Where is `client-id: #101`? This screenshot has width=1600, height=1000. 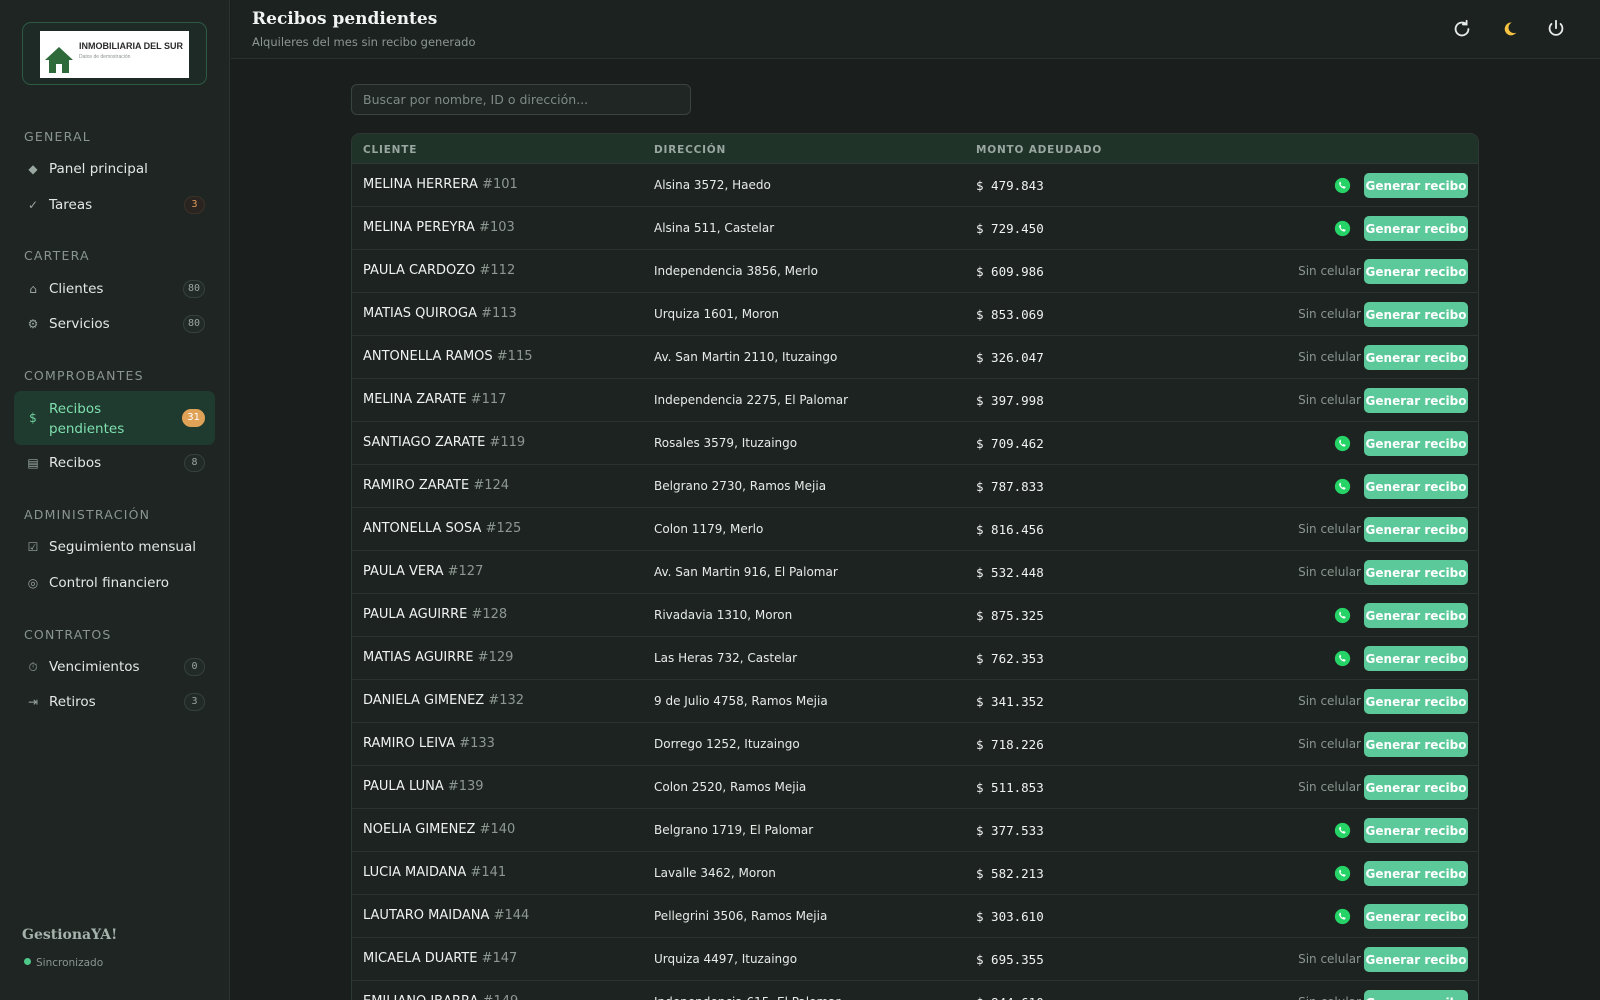
client-id: #101 is located at coordinates (500, 184).